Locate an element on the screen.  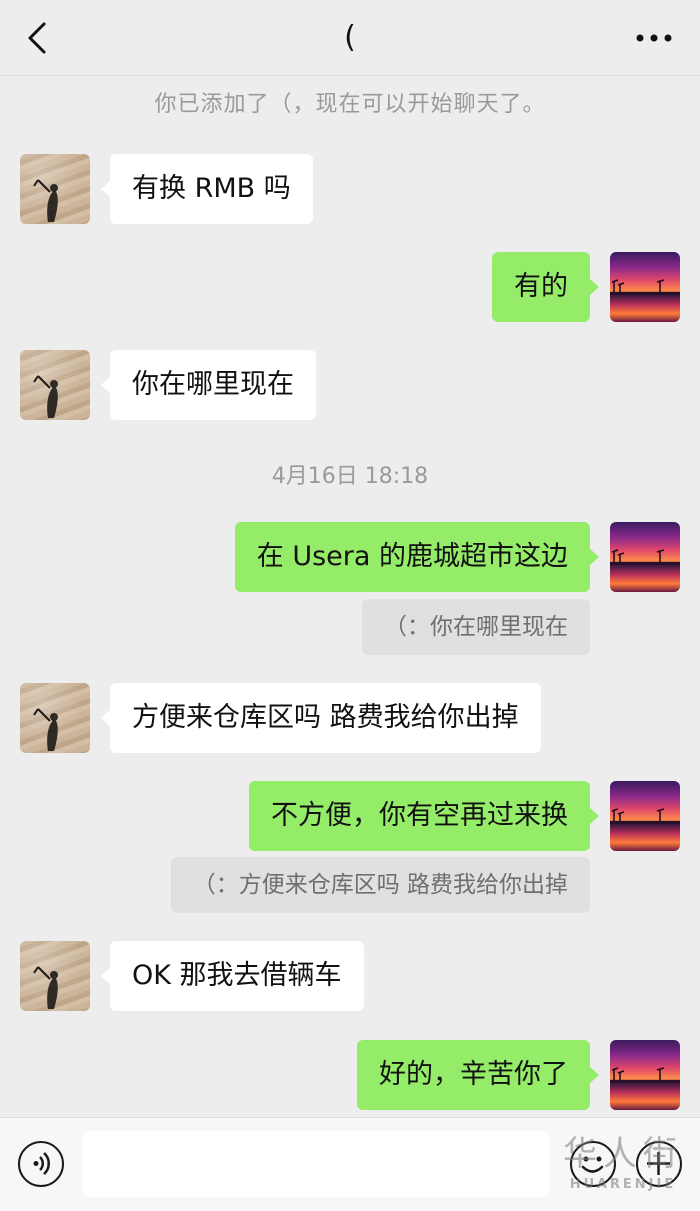
chat-title: ( is located at coordinates (350, 37).